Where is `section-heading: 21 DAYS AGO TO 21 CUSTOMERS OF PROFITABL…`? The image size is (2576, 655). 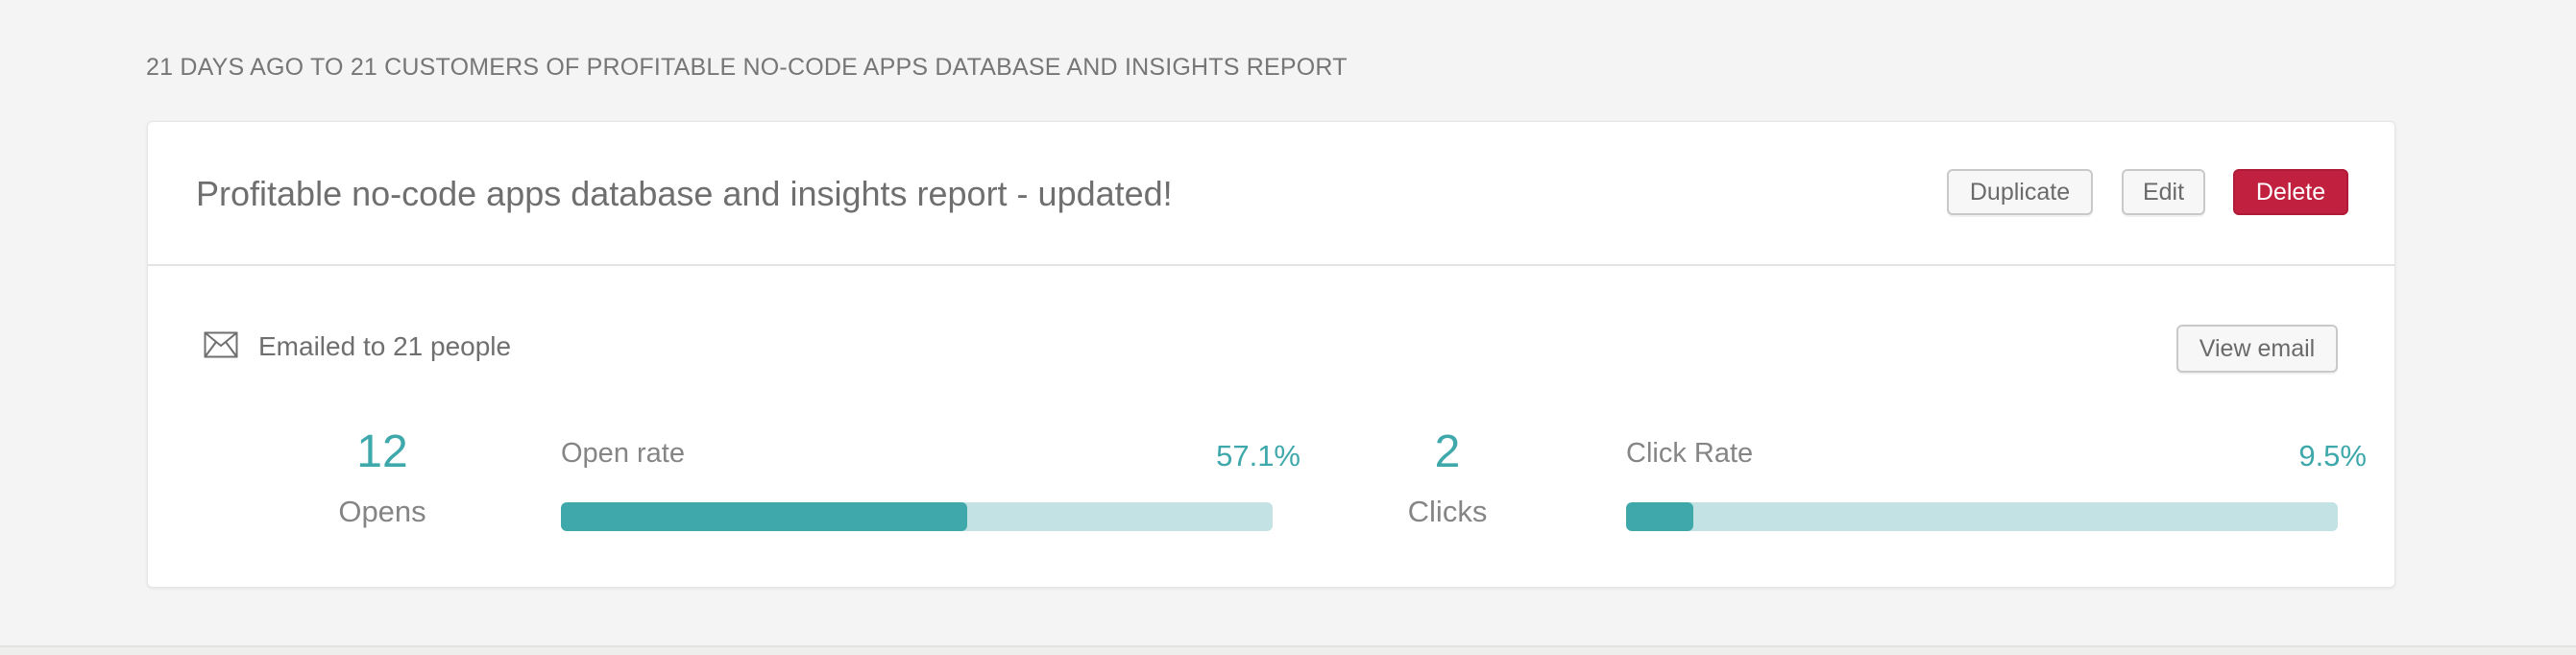 section-heading: 21 DAYS AGO TO 21 CUSTOMERS OF PROFITABL… is located at coordinates (747, 68).